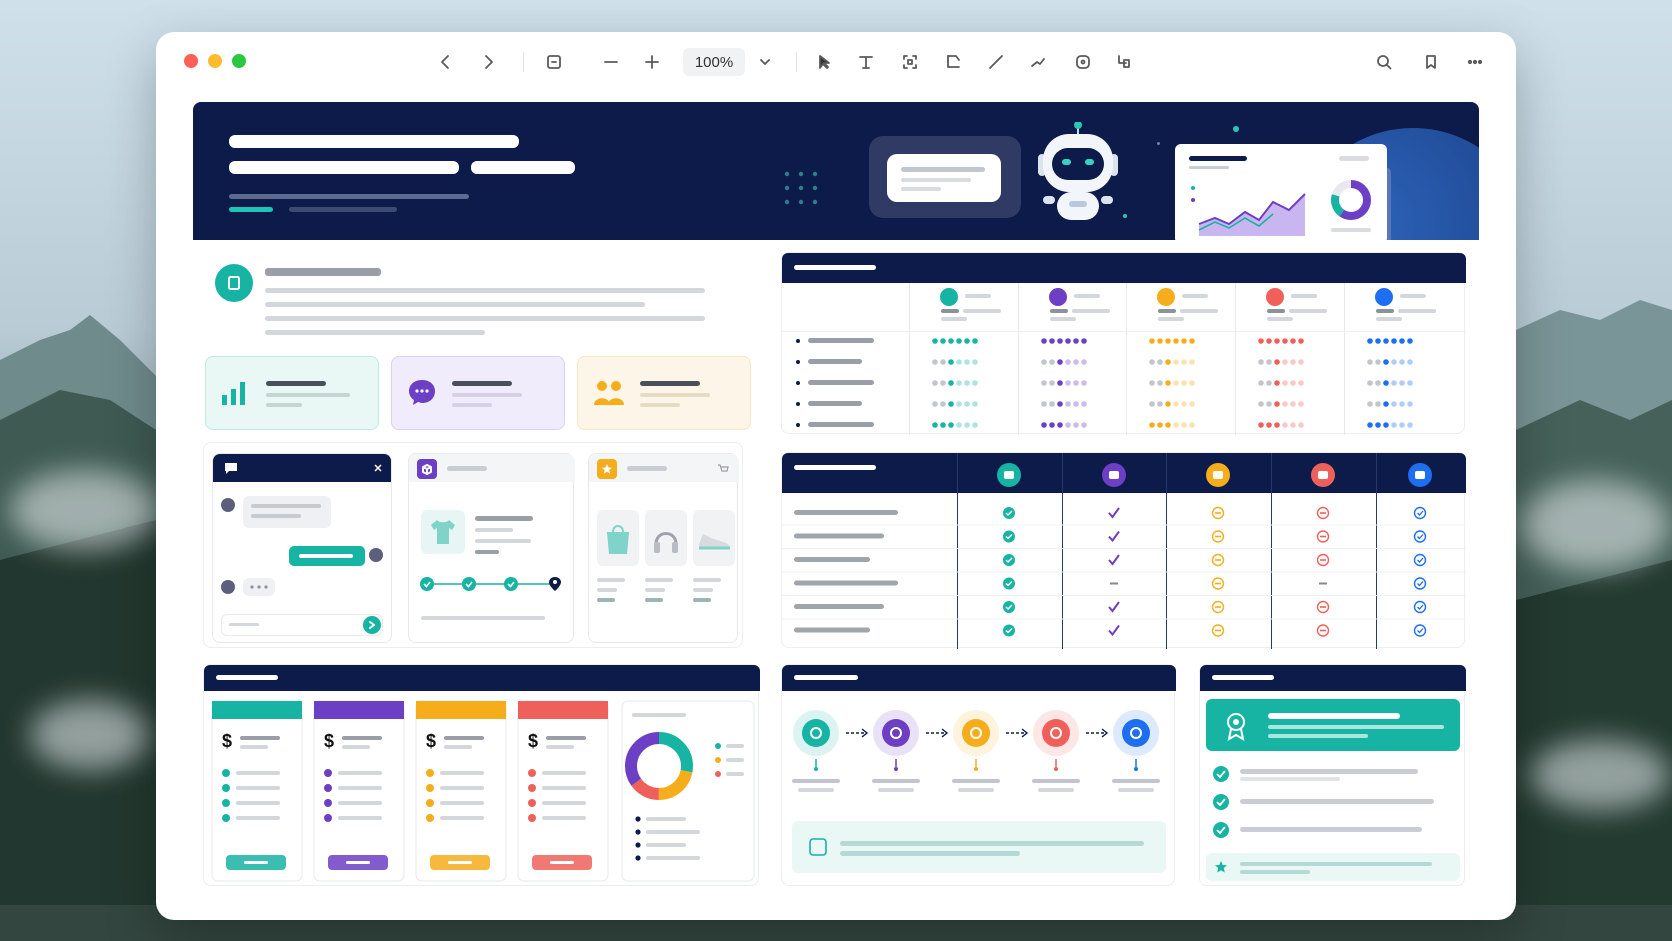  I want to click on crop-icon, so click(953, 62).